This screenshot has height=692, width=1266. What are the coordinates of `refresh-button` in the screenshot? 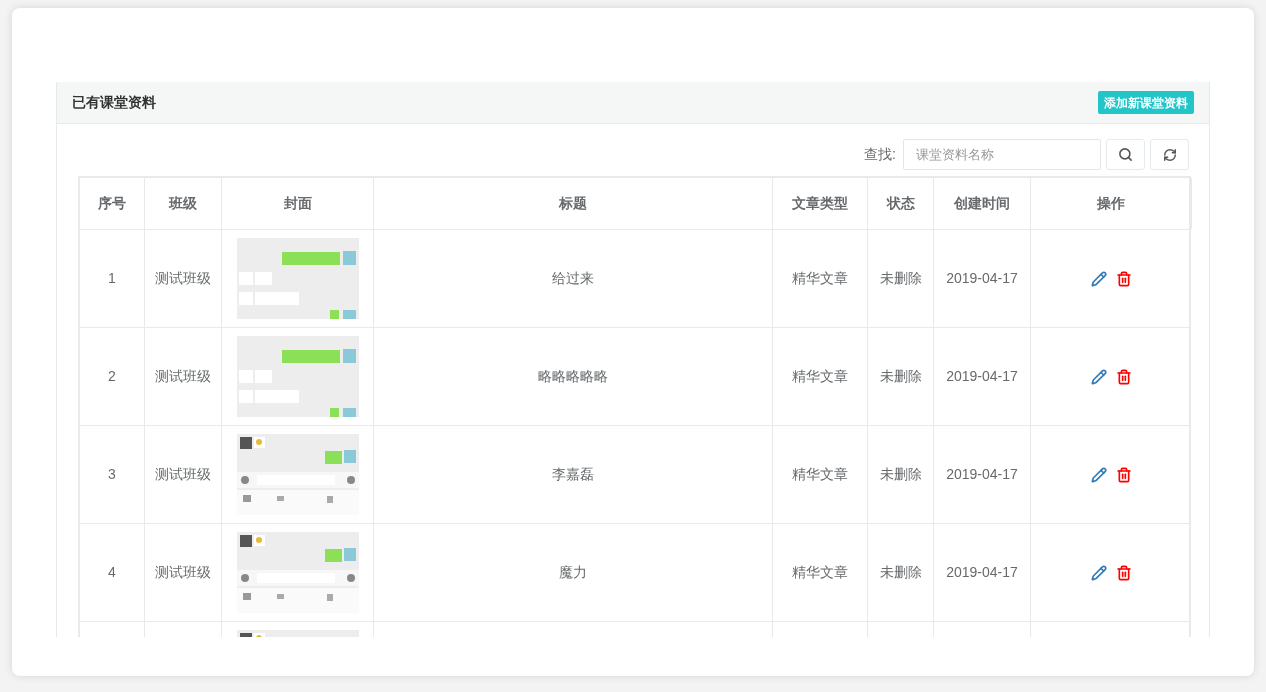 It's located at (1169, 154).